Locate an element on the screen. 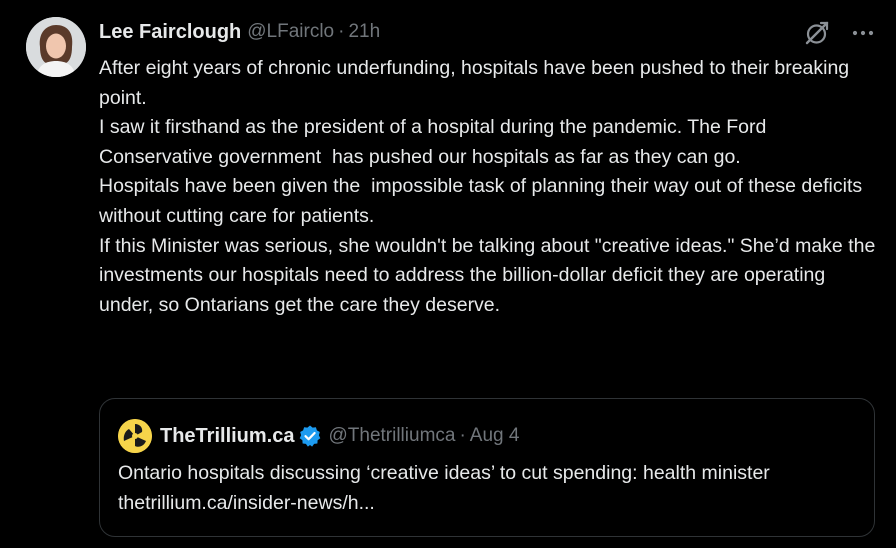  quoted-author-handle: @Thetrilliumca is located at coordinates (391, 436).